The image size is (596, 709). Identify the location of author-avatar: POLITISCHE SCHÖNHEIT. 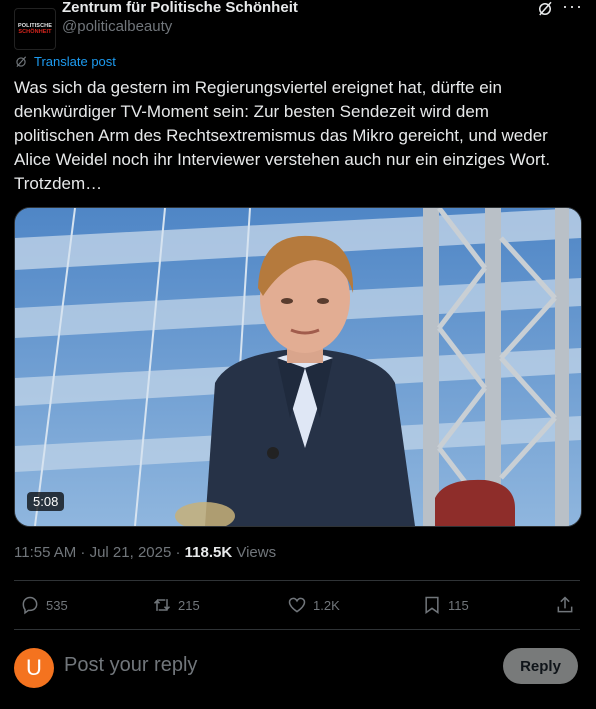
(35, 29).